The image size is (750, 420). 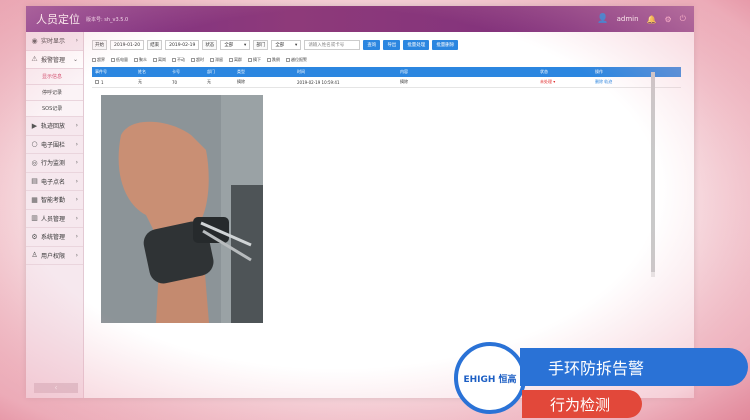 What do you see at coordinates (445, 45) in the screenshot?
I see `batch-delete-button: 批量删除` at bounding box center [445, 45].